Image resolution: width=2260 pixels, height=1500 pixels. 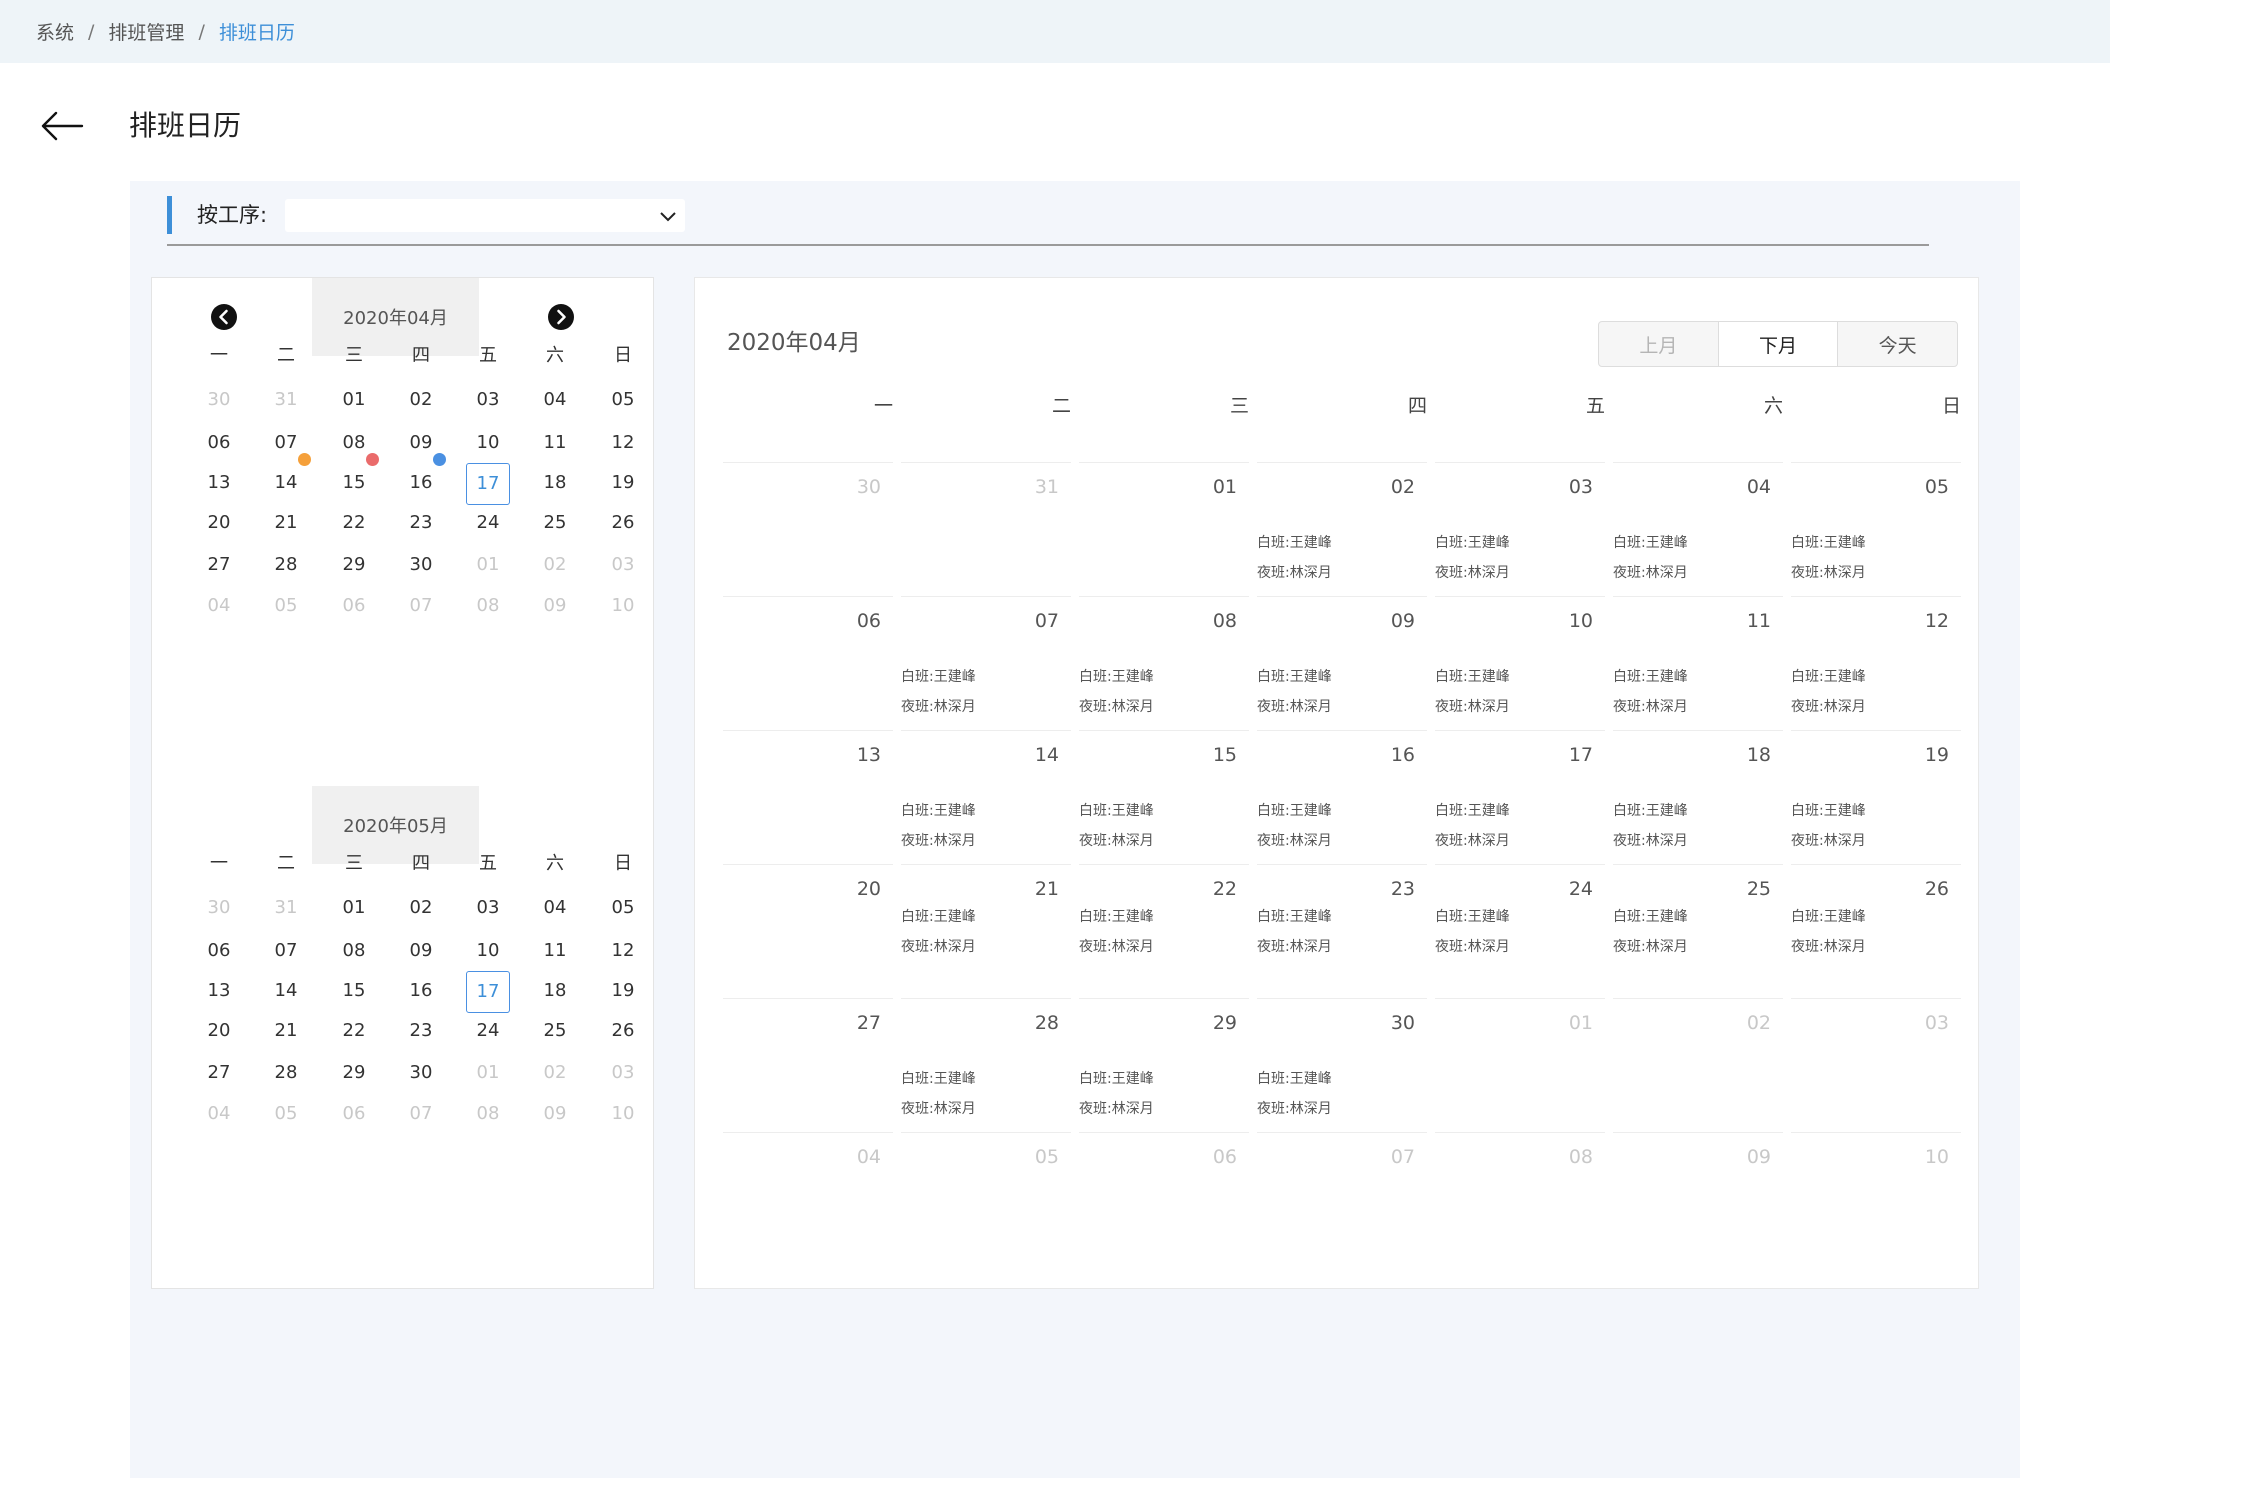 I want to click on mini-calendar-day: 20, so click(x=219, y=523).